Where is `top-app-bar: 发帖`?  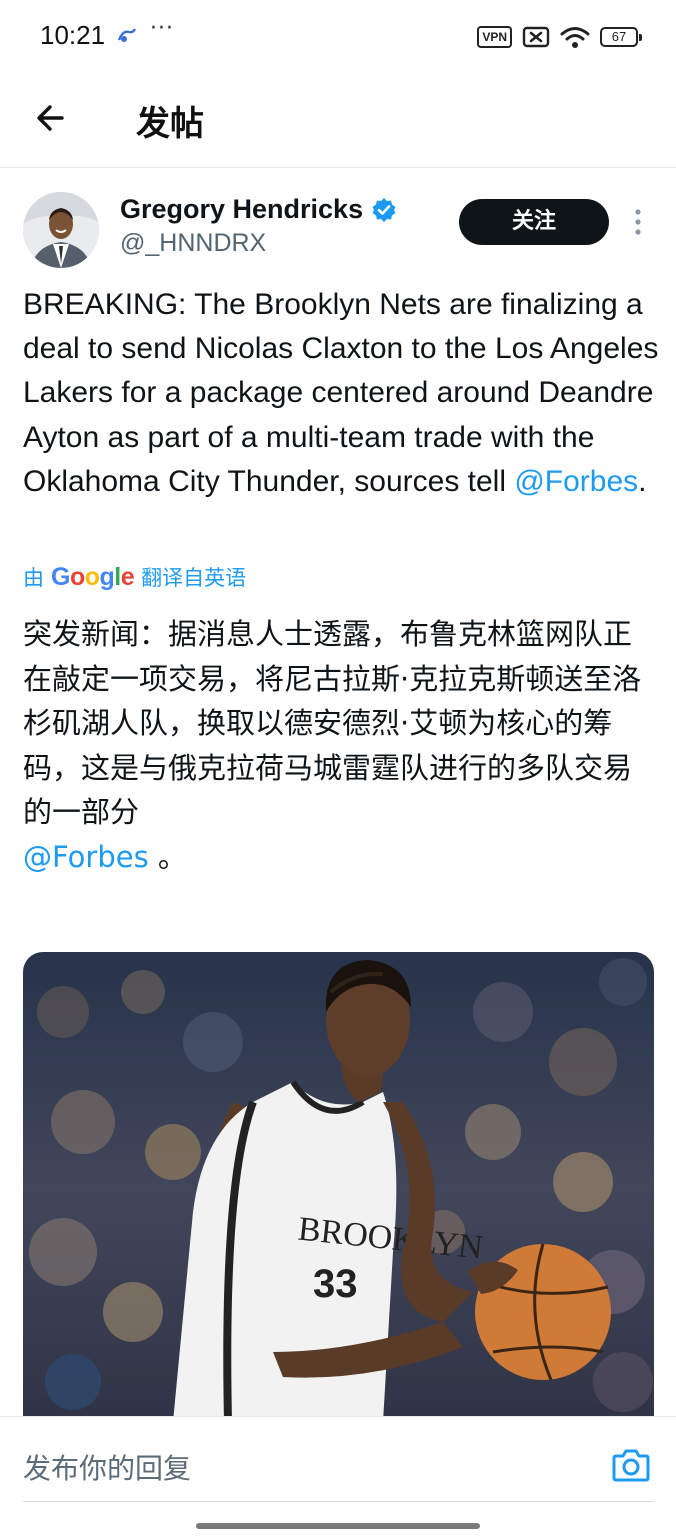
top-app-bar: 发帖 is located at coordinates (338, 120).